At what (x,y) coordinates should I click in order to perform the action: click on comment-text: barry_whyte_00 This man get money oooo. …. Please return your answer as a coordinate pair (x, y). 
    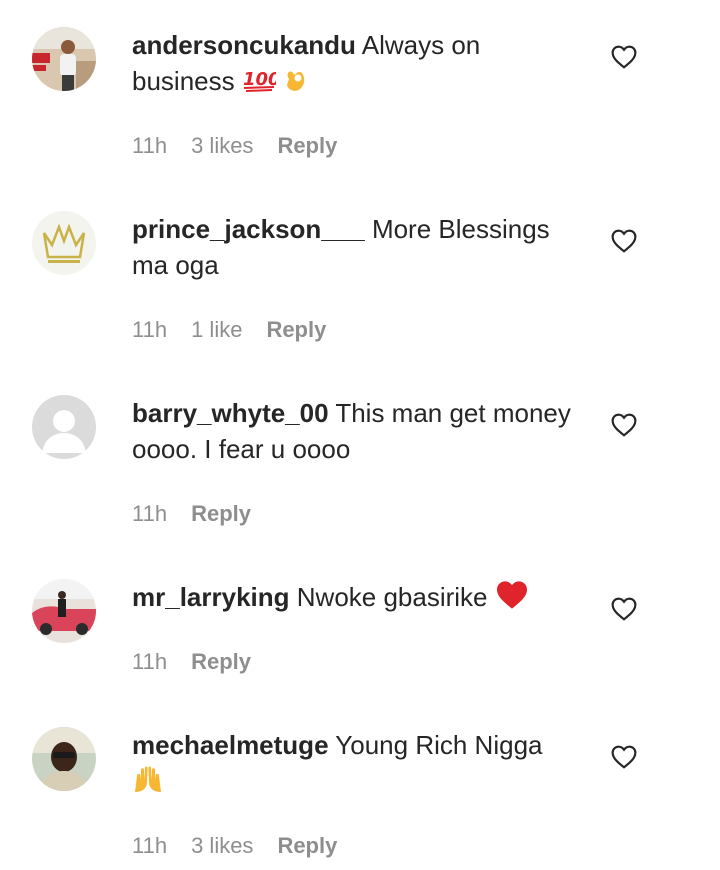
    Looking at the image, I should click on (352, 431).